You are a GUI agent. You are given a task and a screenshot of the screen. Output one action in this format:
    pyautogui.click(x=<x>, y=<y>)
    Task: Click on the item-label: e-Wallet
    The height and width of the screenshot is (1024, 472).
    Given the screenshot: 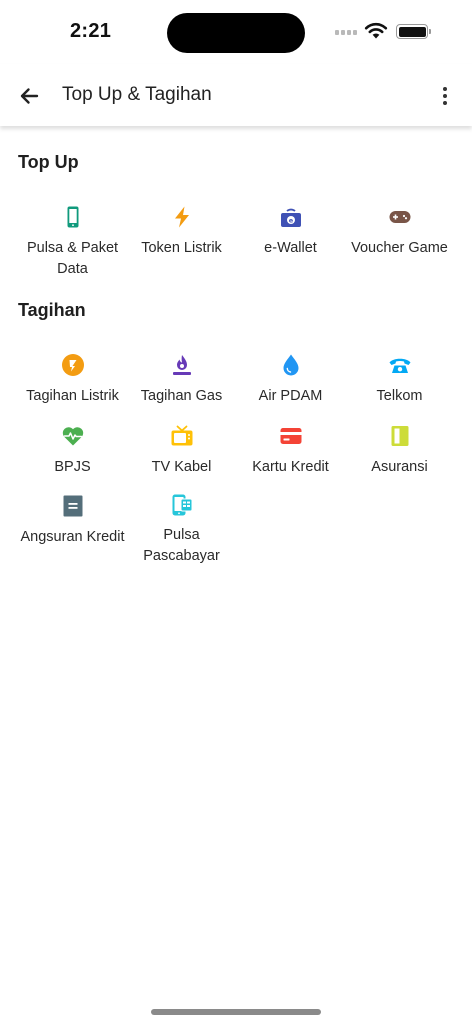 What is the action you would take?
    pyautogui.click(x=290, y=248)
    